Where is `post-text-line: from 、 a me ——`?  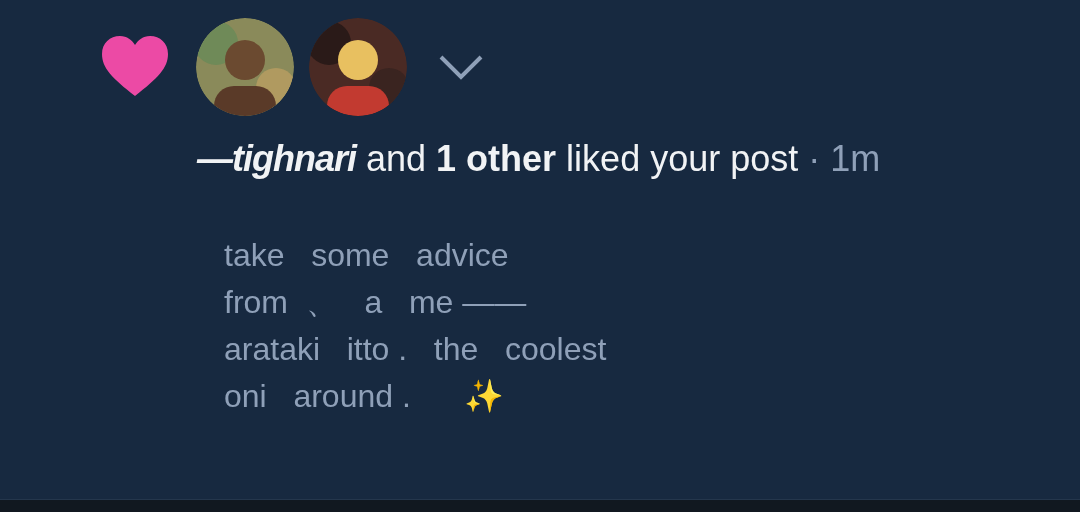
post-text-line: from 、 a me —— is located at coordinates (375, 302).